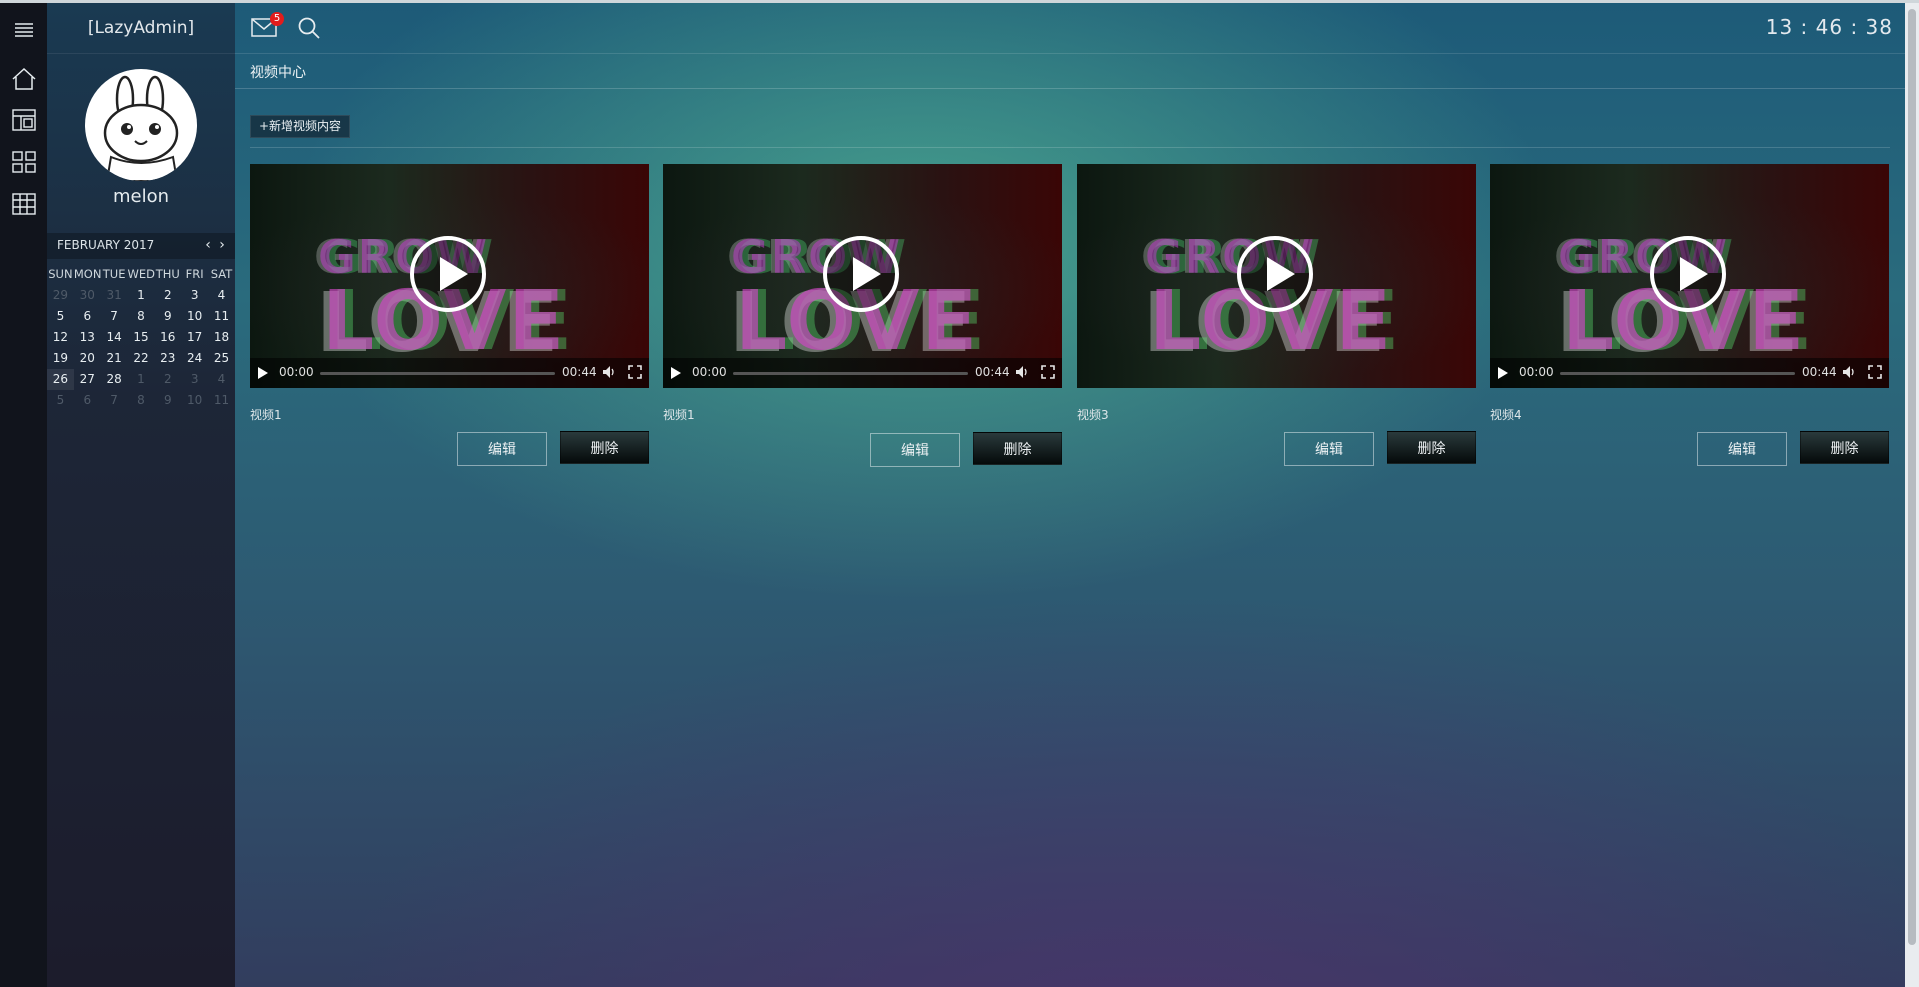 The image size is (1919, 987). What do you see at coordinates (141, 337) in the screenshot?
I see `calendar-day: 15` at bounding box center [141, 337].